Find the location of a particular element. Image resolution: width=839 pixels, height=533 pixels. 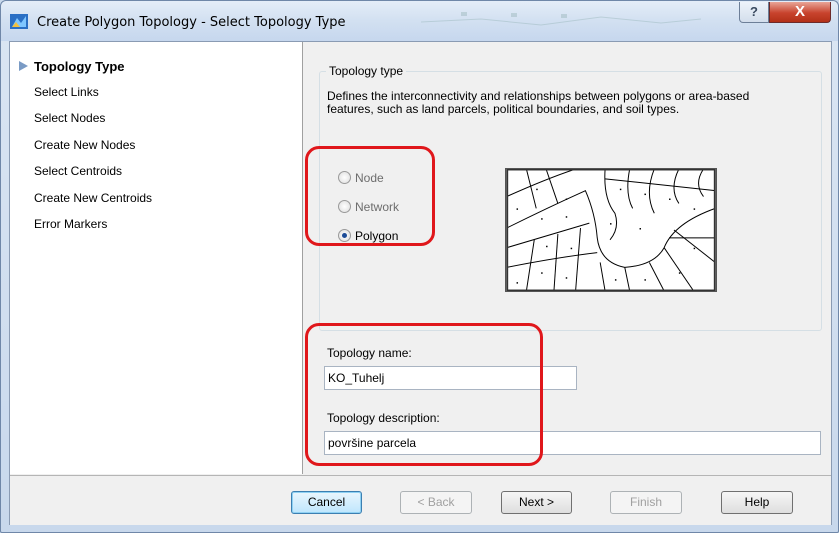

nav-step-create-new-centroids: Create New Centroids is located at coordinates (93, 198).